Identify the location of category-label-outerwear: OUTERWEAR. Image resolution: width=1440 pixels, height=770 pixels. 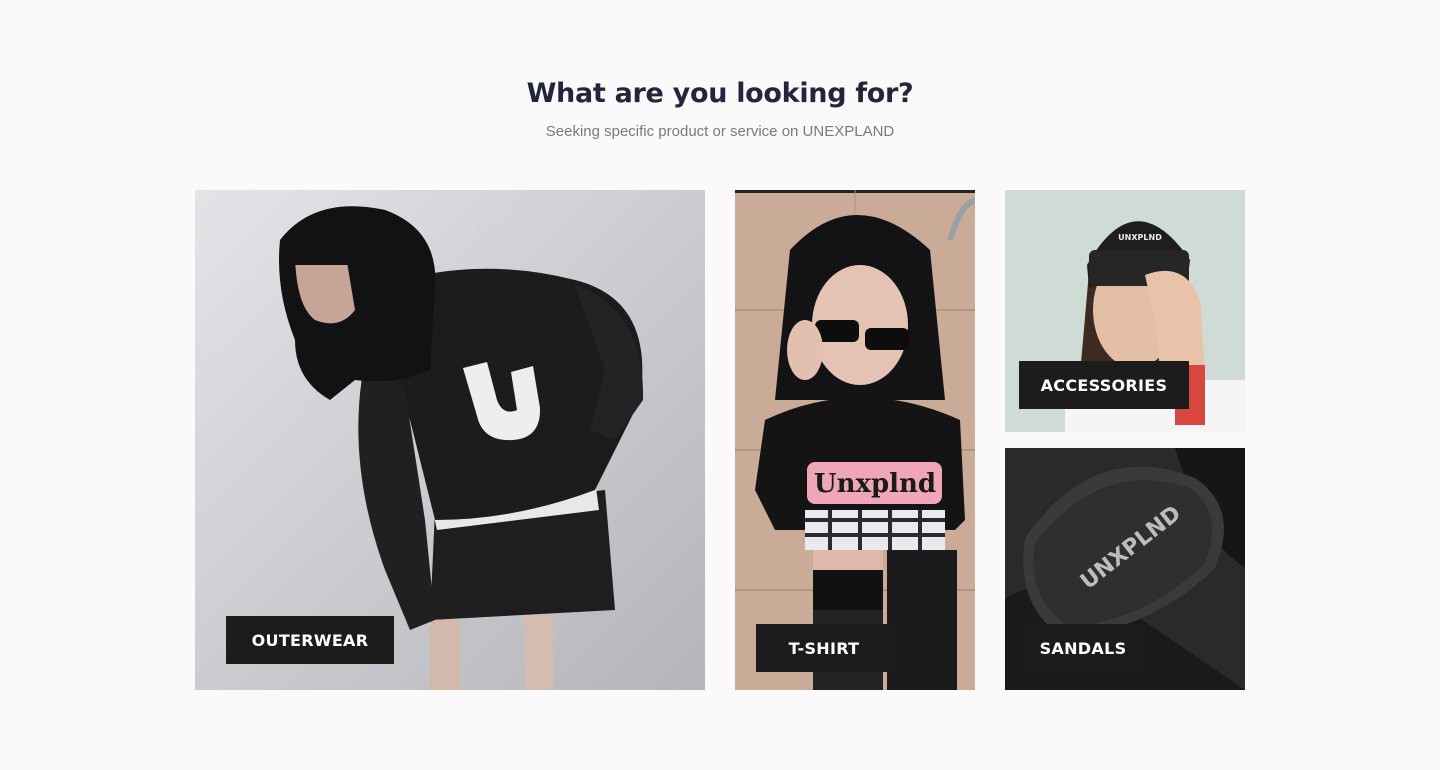
(310, 640).